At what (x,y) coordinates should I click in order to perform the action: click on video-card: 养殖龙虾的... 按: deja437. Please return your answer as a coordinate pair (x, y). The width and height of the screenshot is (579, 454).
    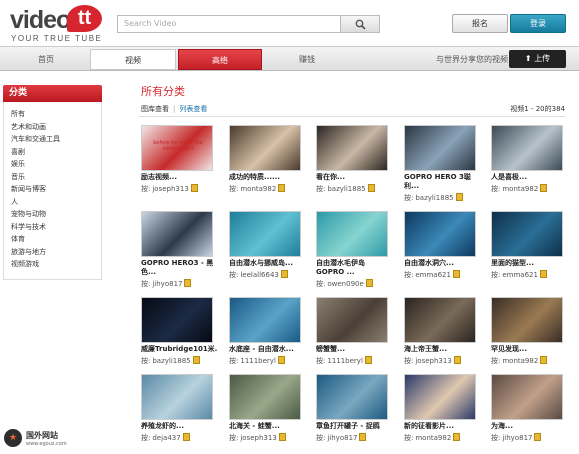
    Looking at the image, I should click on (179, 414).